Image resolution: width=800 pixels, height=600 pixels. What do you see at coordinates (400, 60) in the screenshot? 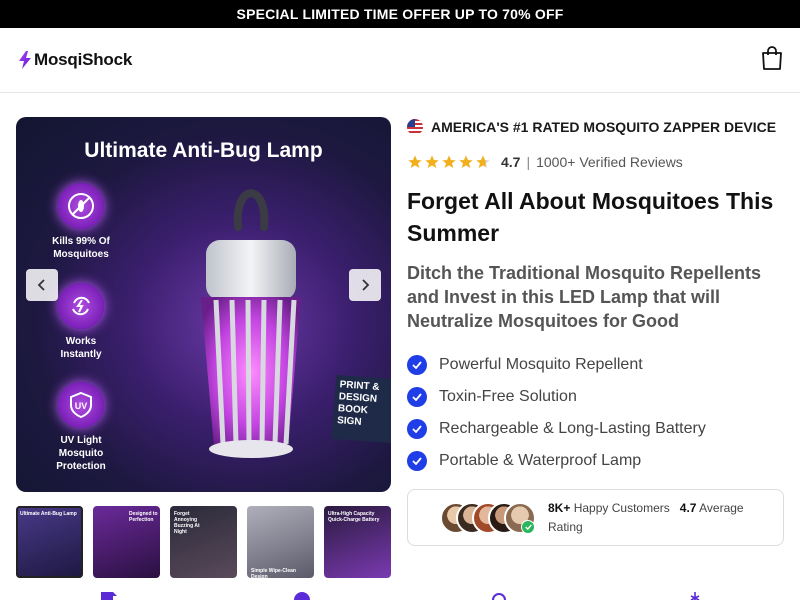
I see `site-header: MosqiShock` at bounding box center [400, 60].